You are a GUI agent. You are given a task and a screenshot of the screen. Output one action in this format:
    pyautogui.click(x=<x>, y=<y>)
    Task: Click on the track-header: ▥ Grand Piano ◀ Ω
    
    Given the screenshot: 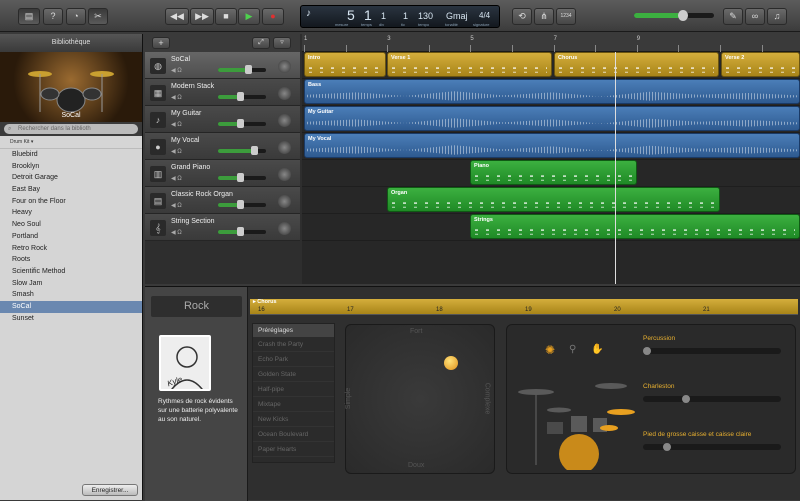 What is the action you would take?
    pyautogui.click(x=222, y=173)
    